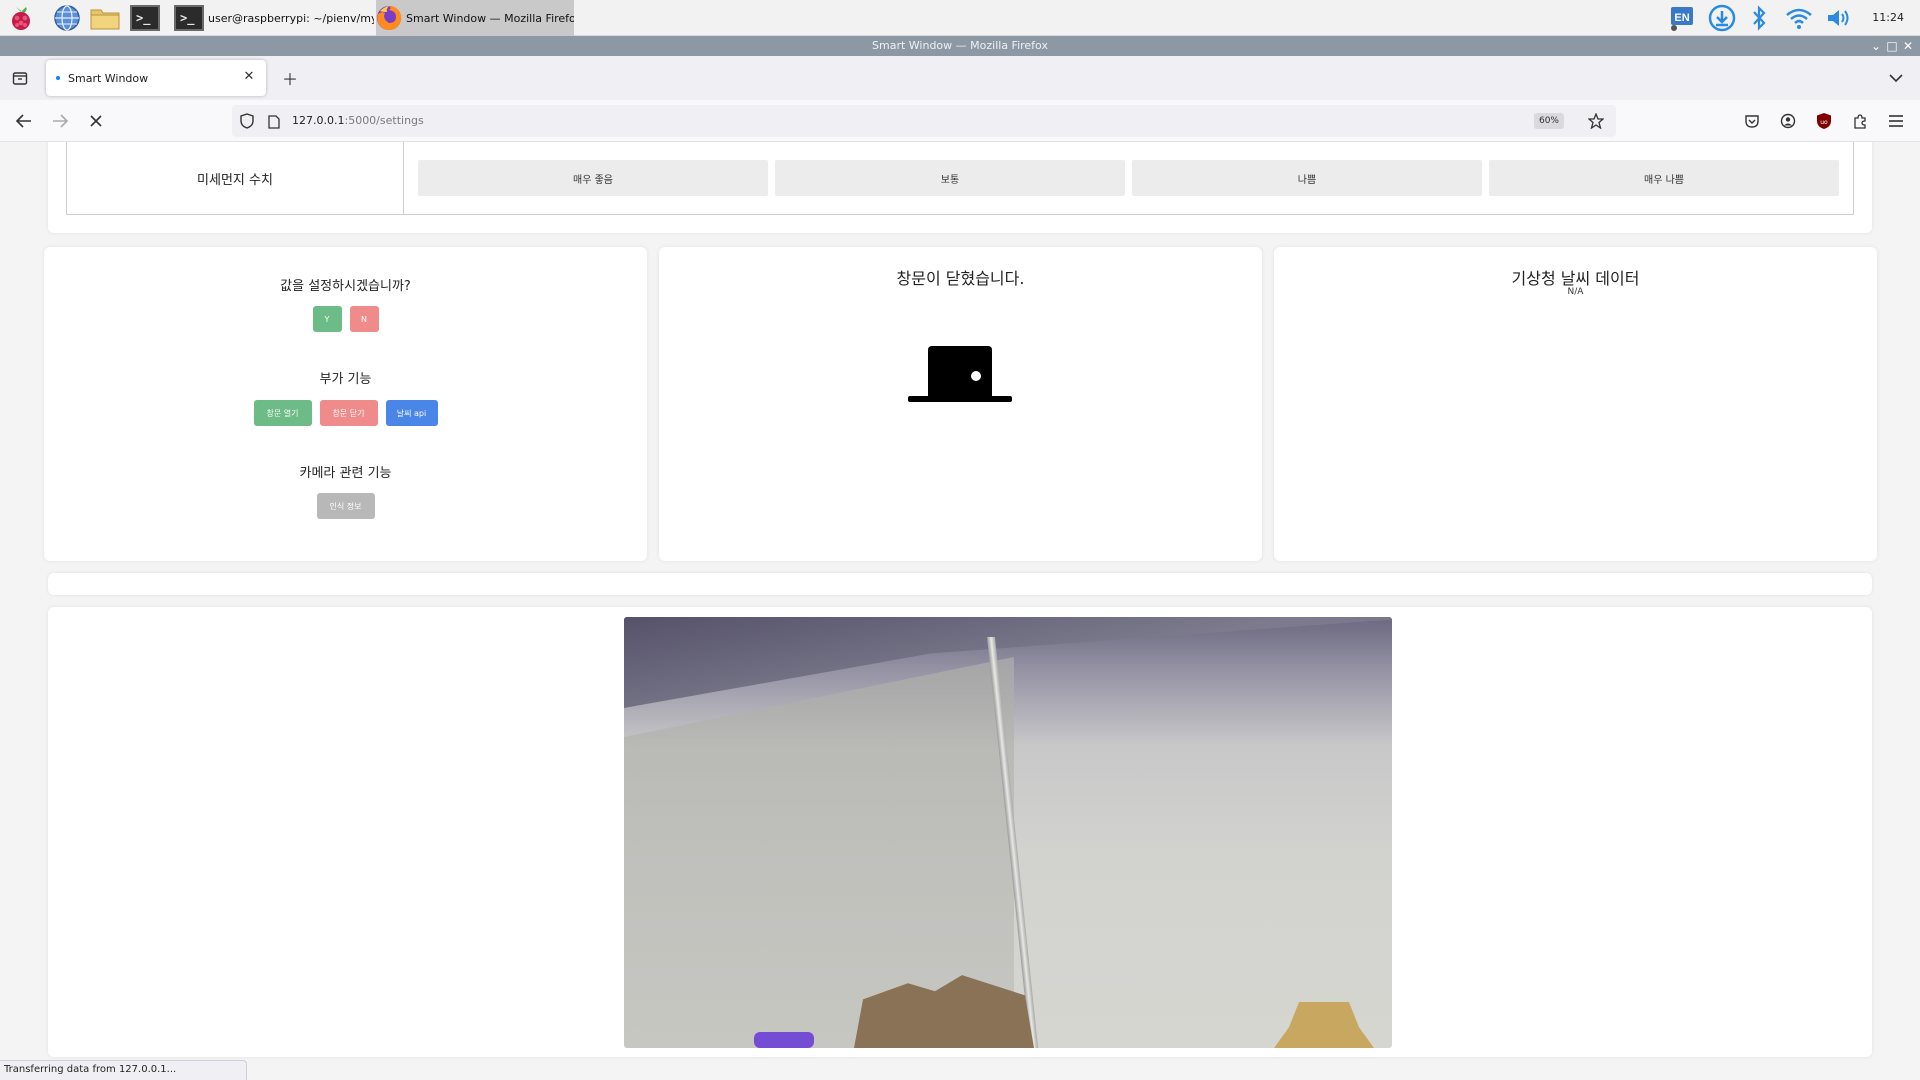  I want to click on keyboard-layout-icon: EN, so click(1682, 18).